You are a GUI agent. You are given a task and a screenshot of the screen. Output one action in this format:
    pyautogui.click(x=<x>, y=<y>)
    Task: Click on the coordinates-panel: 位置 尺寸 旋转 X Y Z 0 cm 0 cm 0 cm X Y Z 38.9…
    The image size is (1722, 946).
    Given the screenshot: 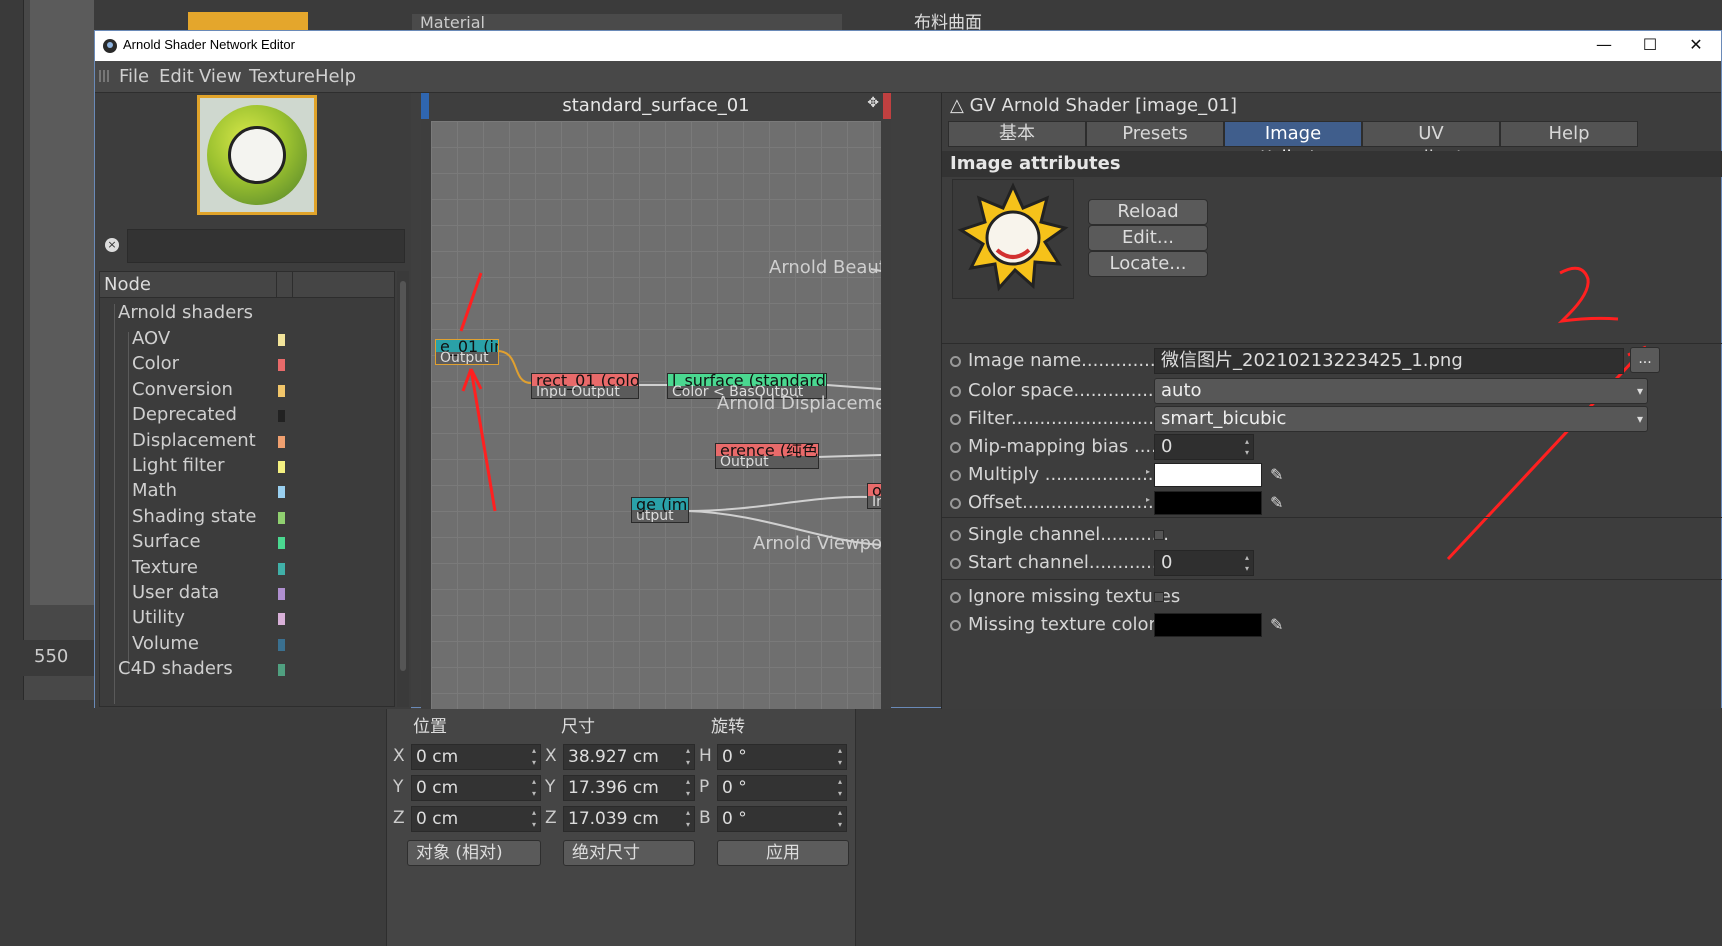 What is the action you would take?
    pyautogui.click(x=621, y=826)
    